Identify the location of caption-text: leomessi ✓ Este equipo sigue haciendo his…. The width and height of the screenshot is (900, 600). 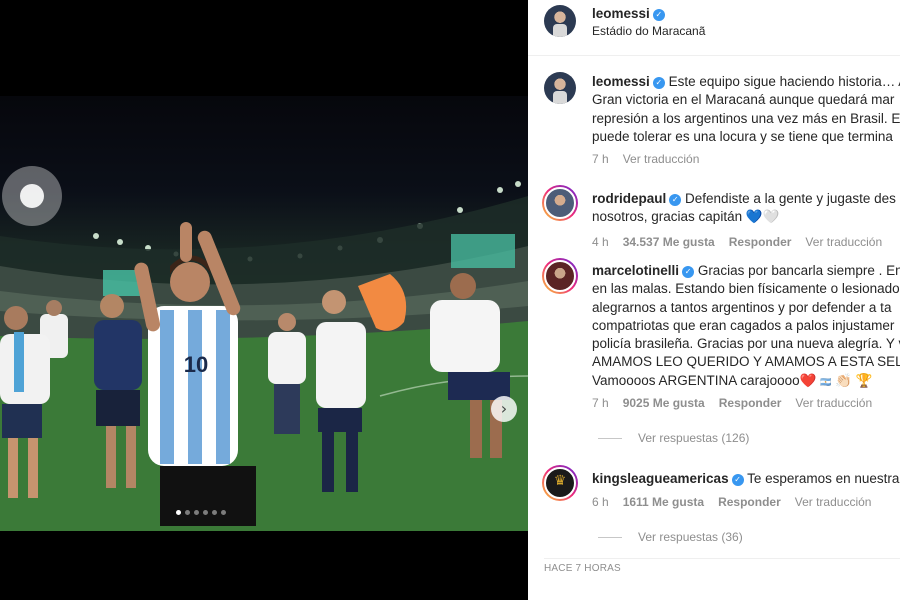
(746, 109).